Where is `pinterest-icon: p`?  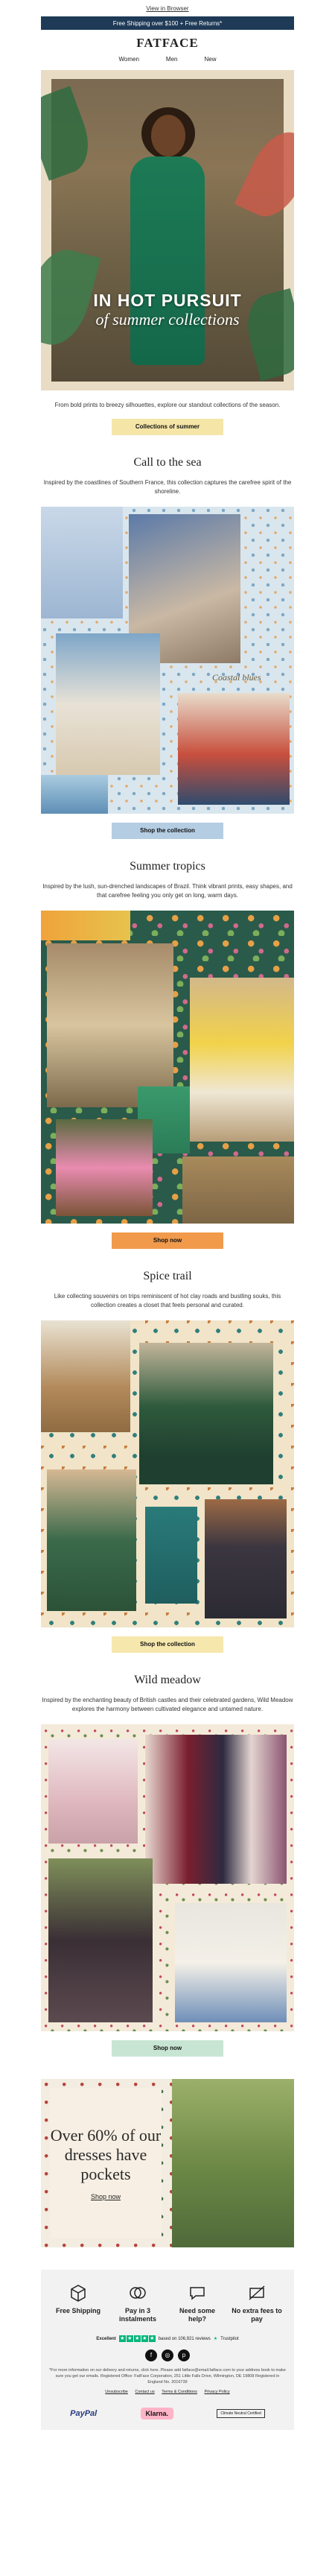 pinterest-icon: p is located at coordinates (184, 2355).